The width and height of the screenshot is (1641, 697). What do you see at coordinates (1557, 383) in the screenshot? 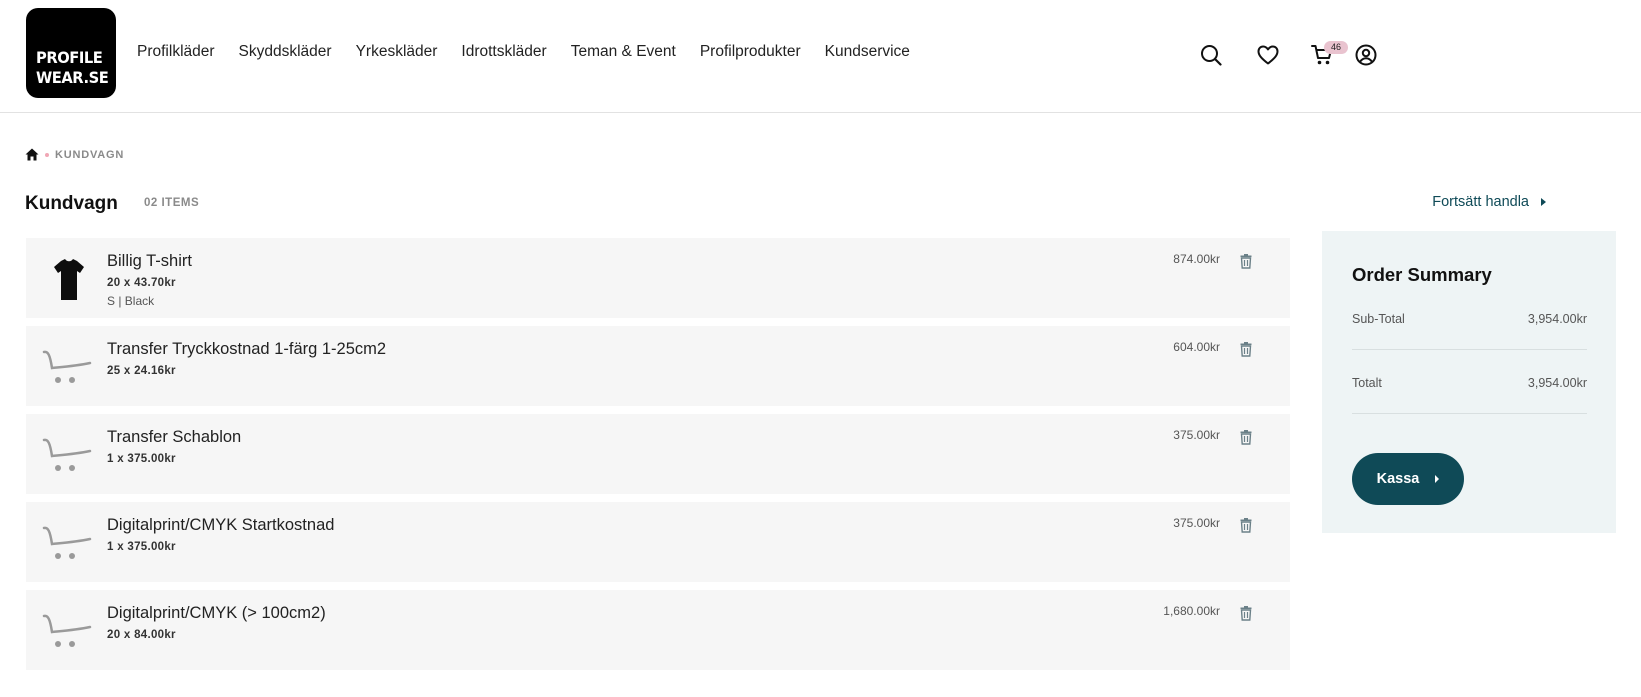
I see `total-value: 3,954.00kr` at bounding box center [1557, 383].